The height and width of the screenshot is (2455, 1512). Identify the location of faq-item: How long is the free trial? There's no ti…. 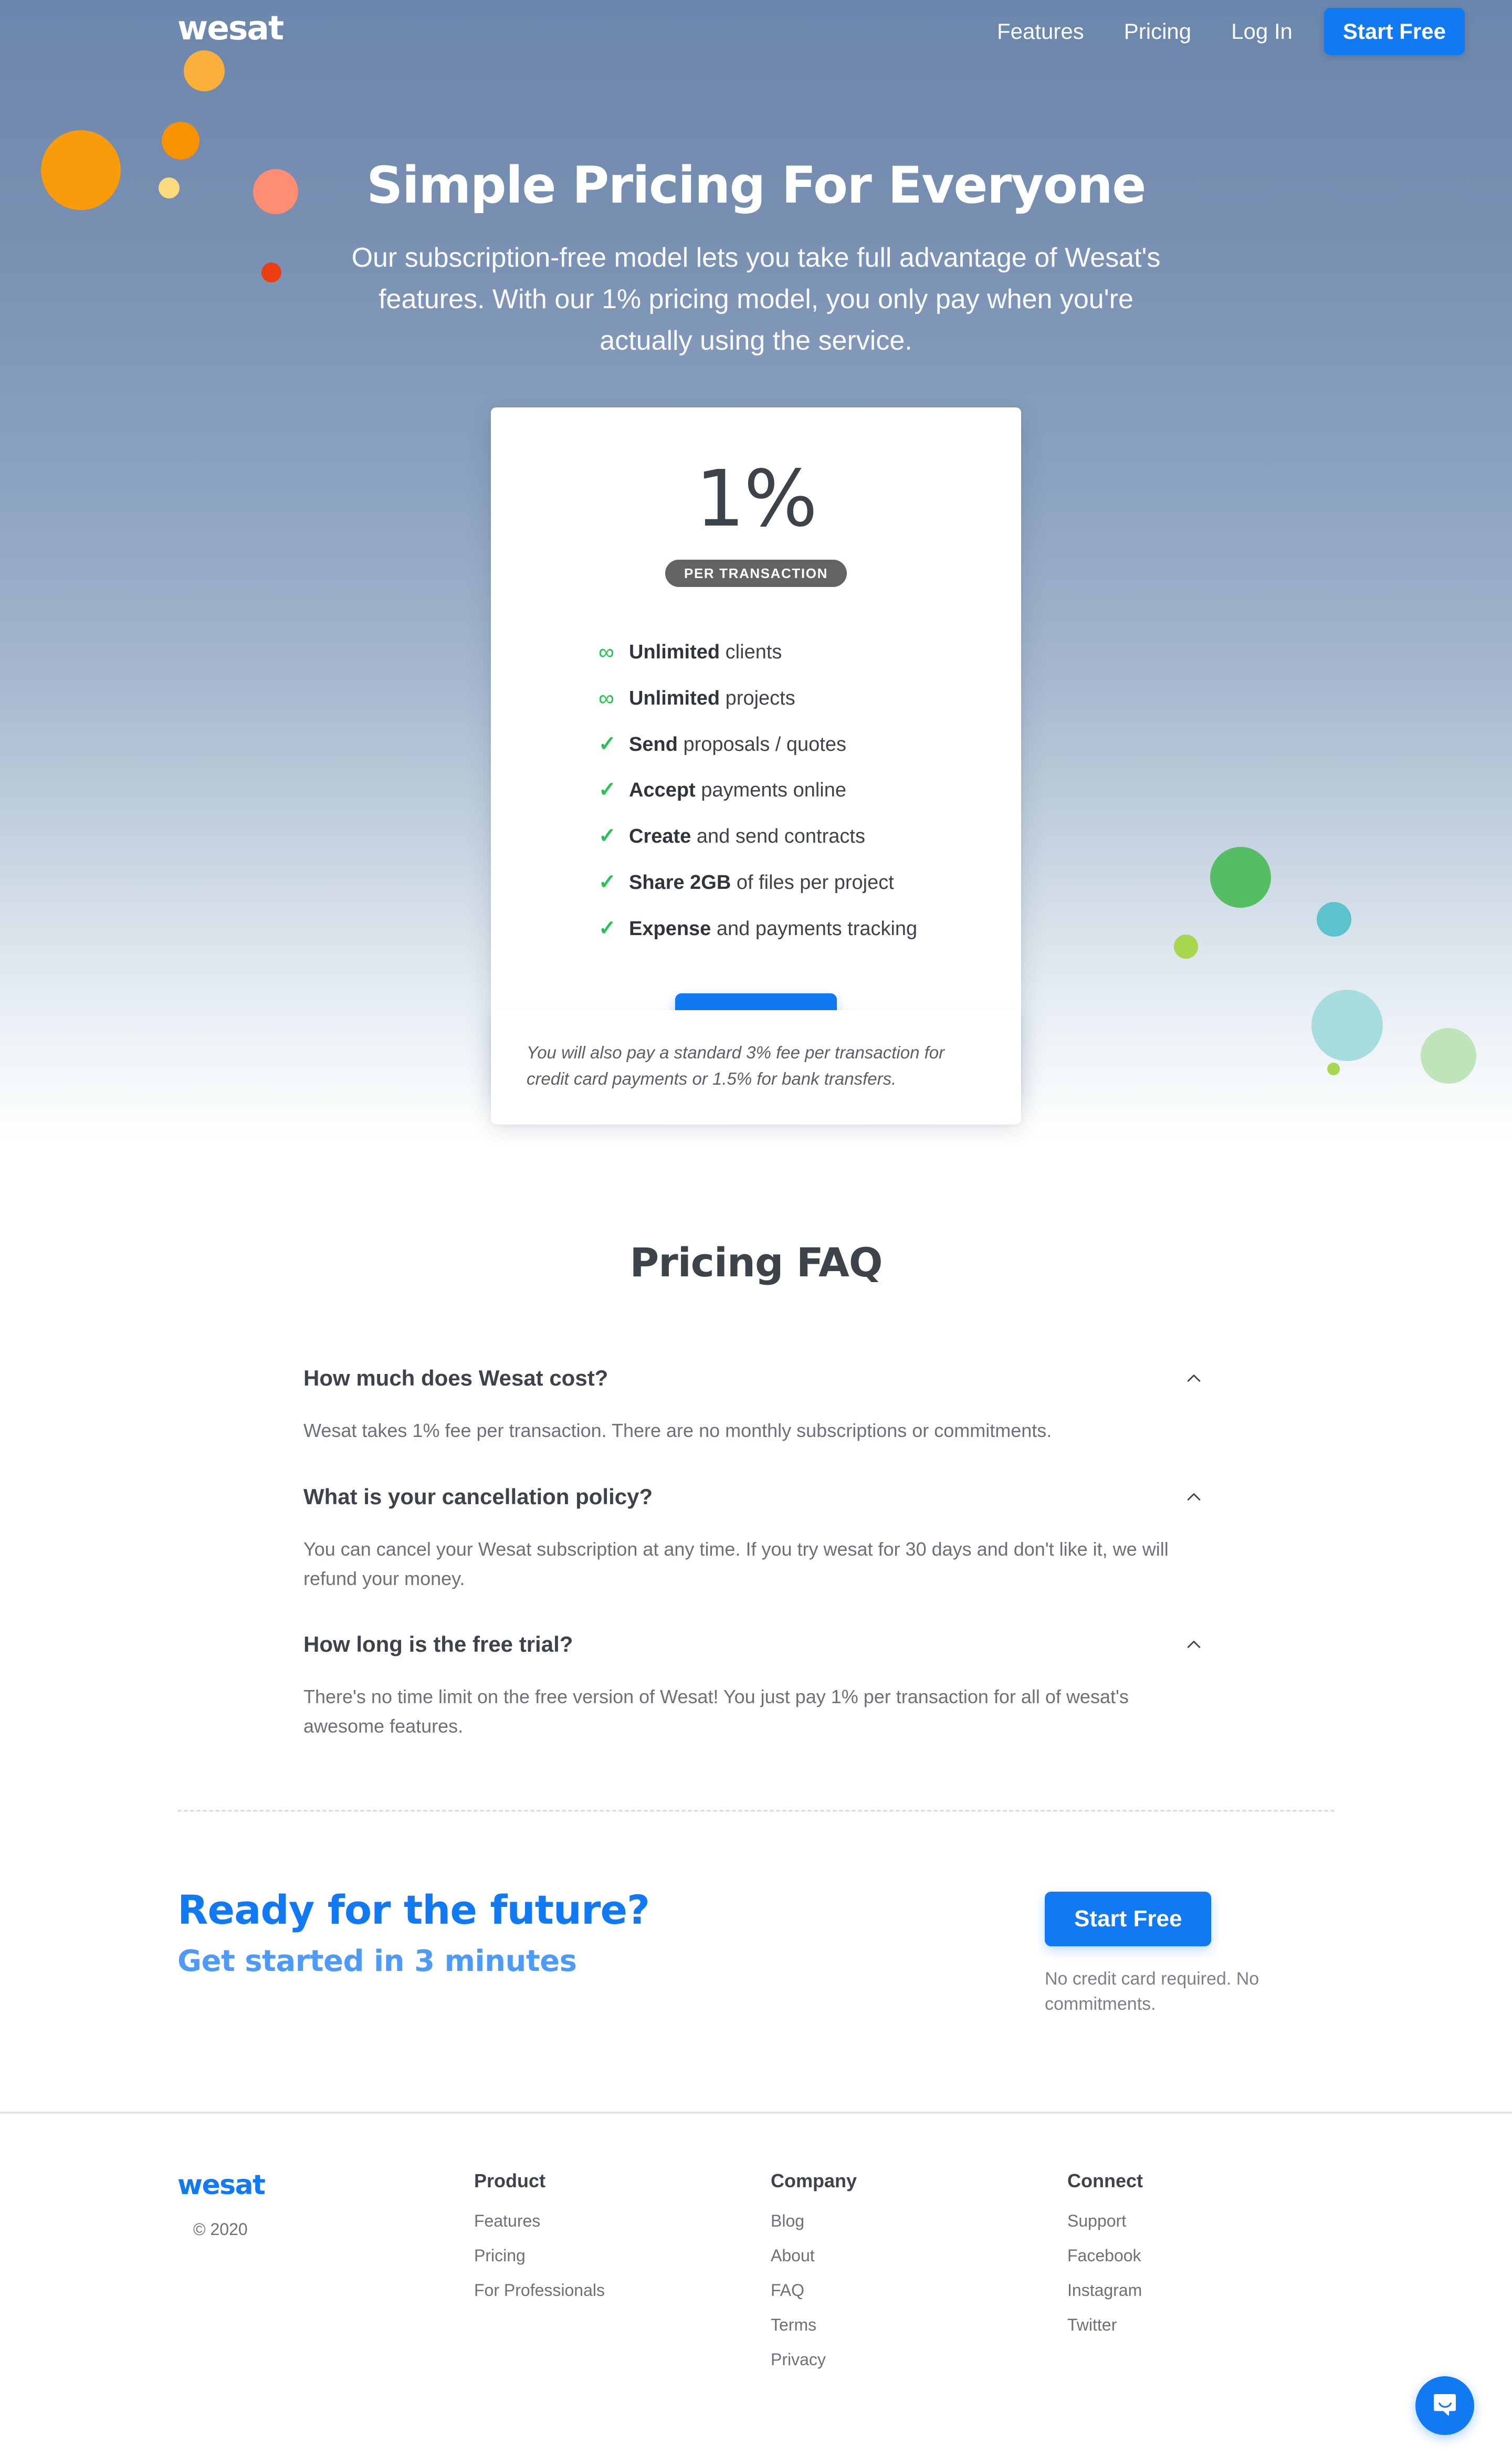
(756, 1689).